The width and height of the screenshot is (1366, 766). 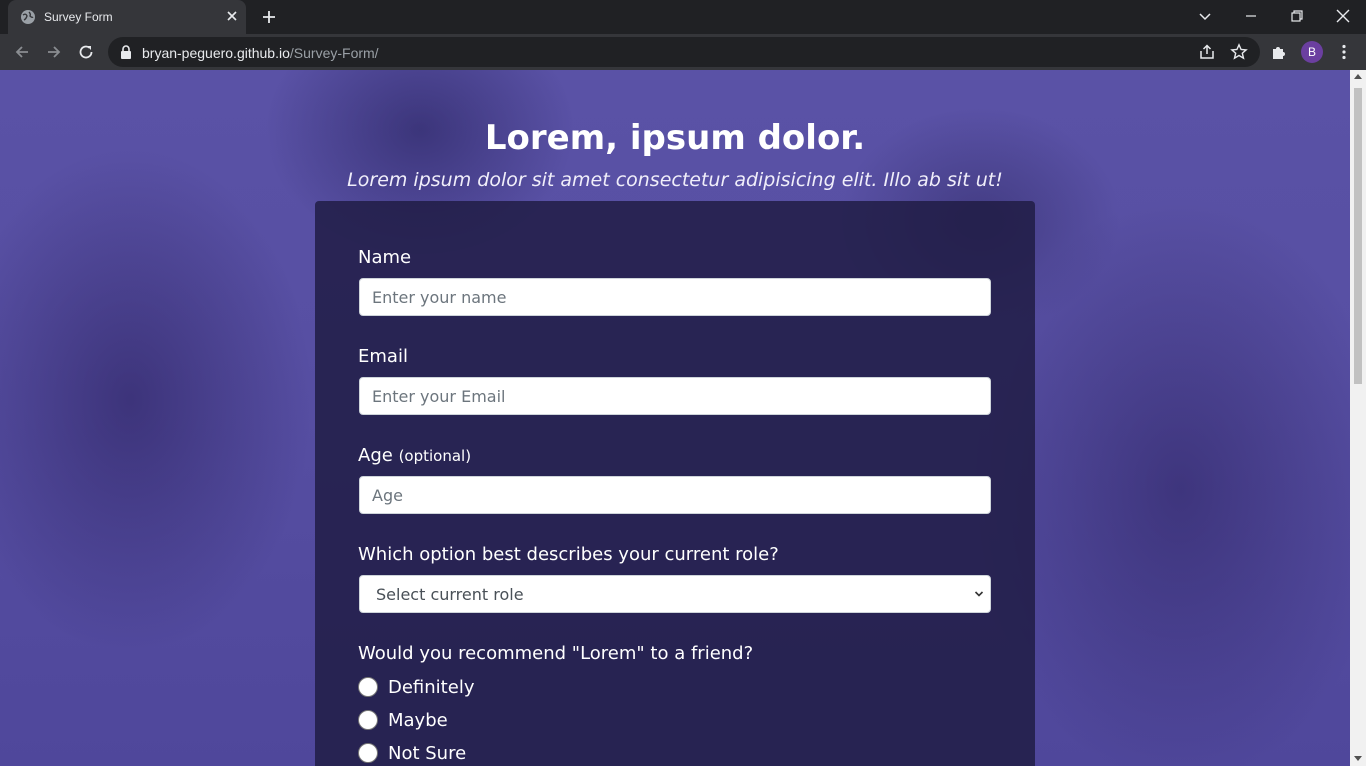 What do you see at coordinates (216, 53) in the screenshot?
I see `url-host: bryan-peguero.github.io` at bounding box center [216, 53].